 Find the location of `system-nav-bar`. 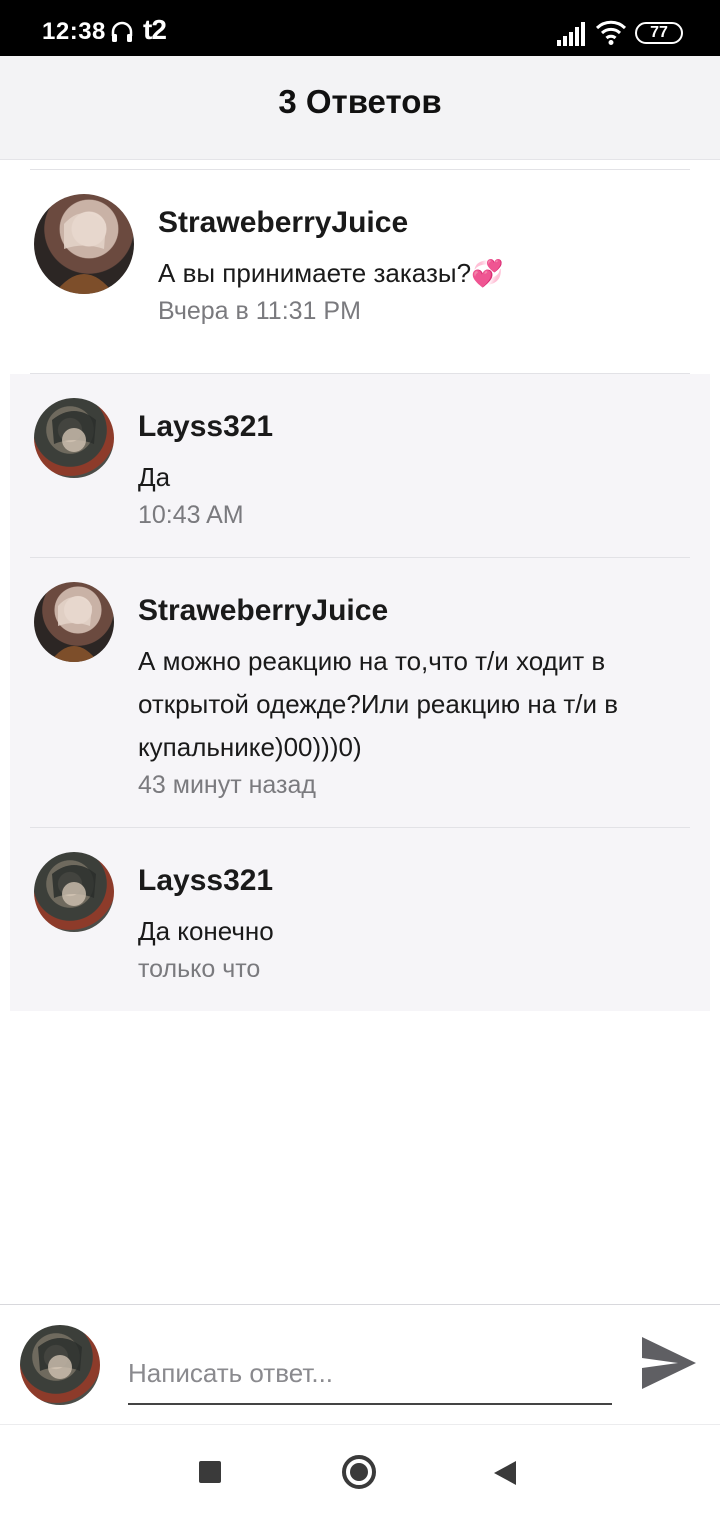

system-nav-bar is located at coordinates (360, 1472).